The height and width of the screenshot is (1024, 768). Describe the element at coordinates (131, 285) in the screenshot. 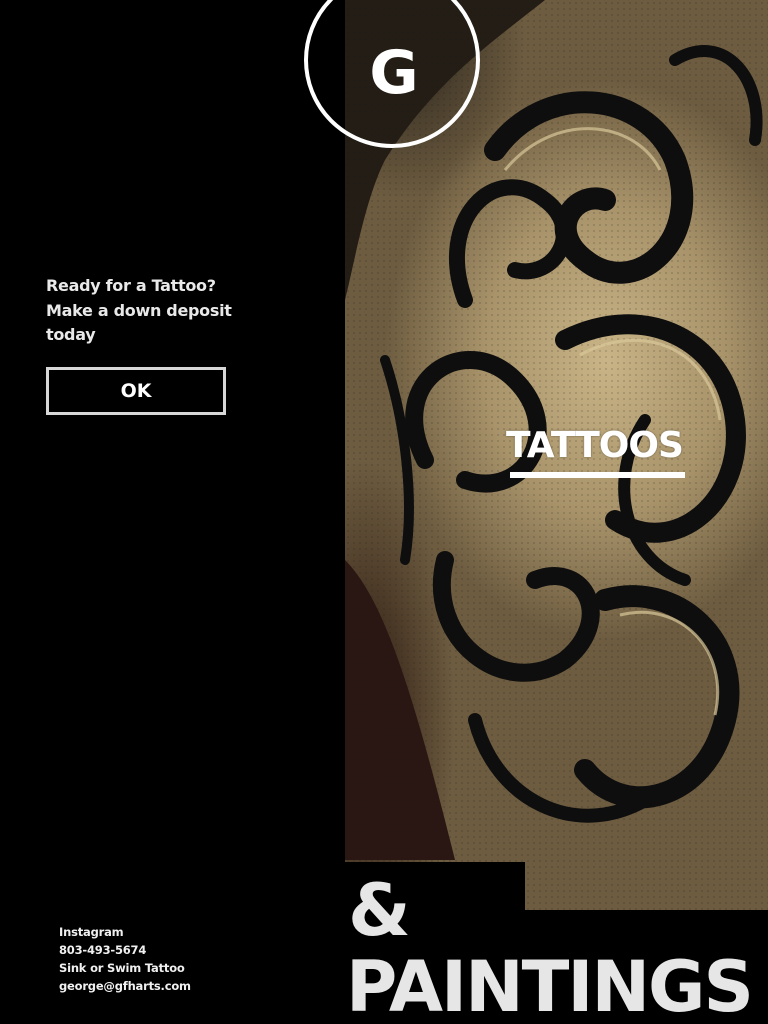

I see `promo-line-1: Ready for a Tattoo?` at that location.